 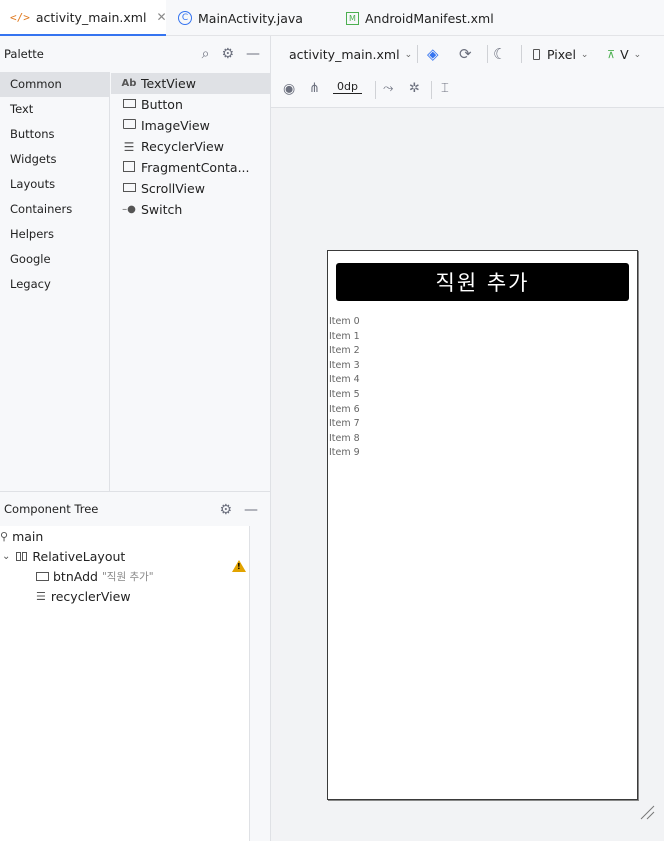 I want to click on tab-mainactivity-java: C MainActivity.java, so click(x=258, y=18).